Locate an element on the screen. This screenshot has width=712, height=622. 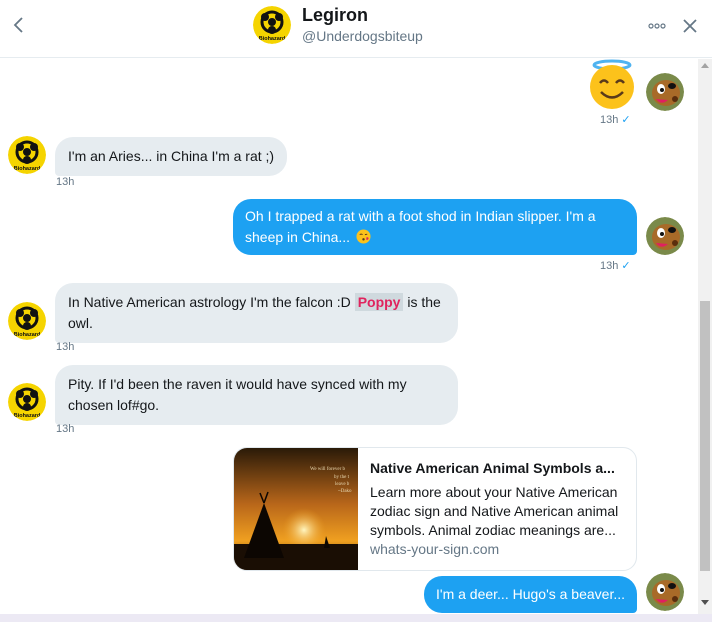
scrollbar-thumb is located at coordinates (705, 436).